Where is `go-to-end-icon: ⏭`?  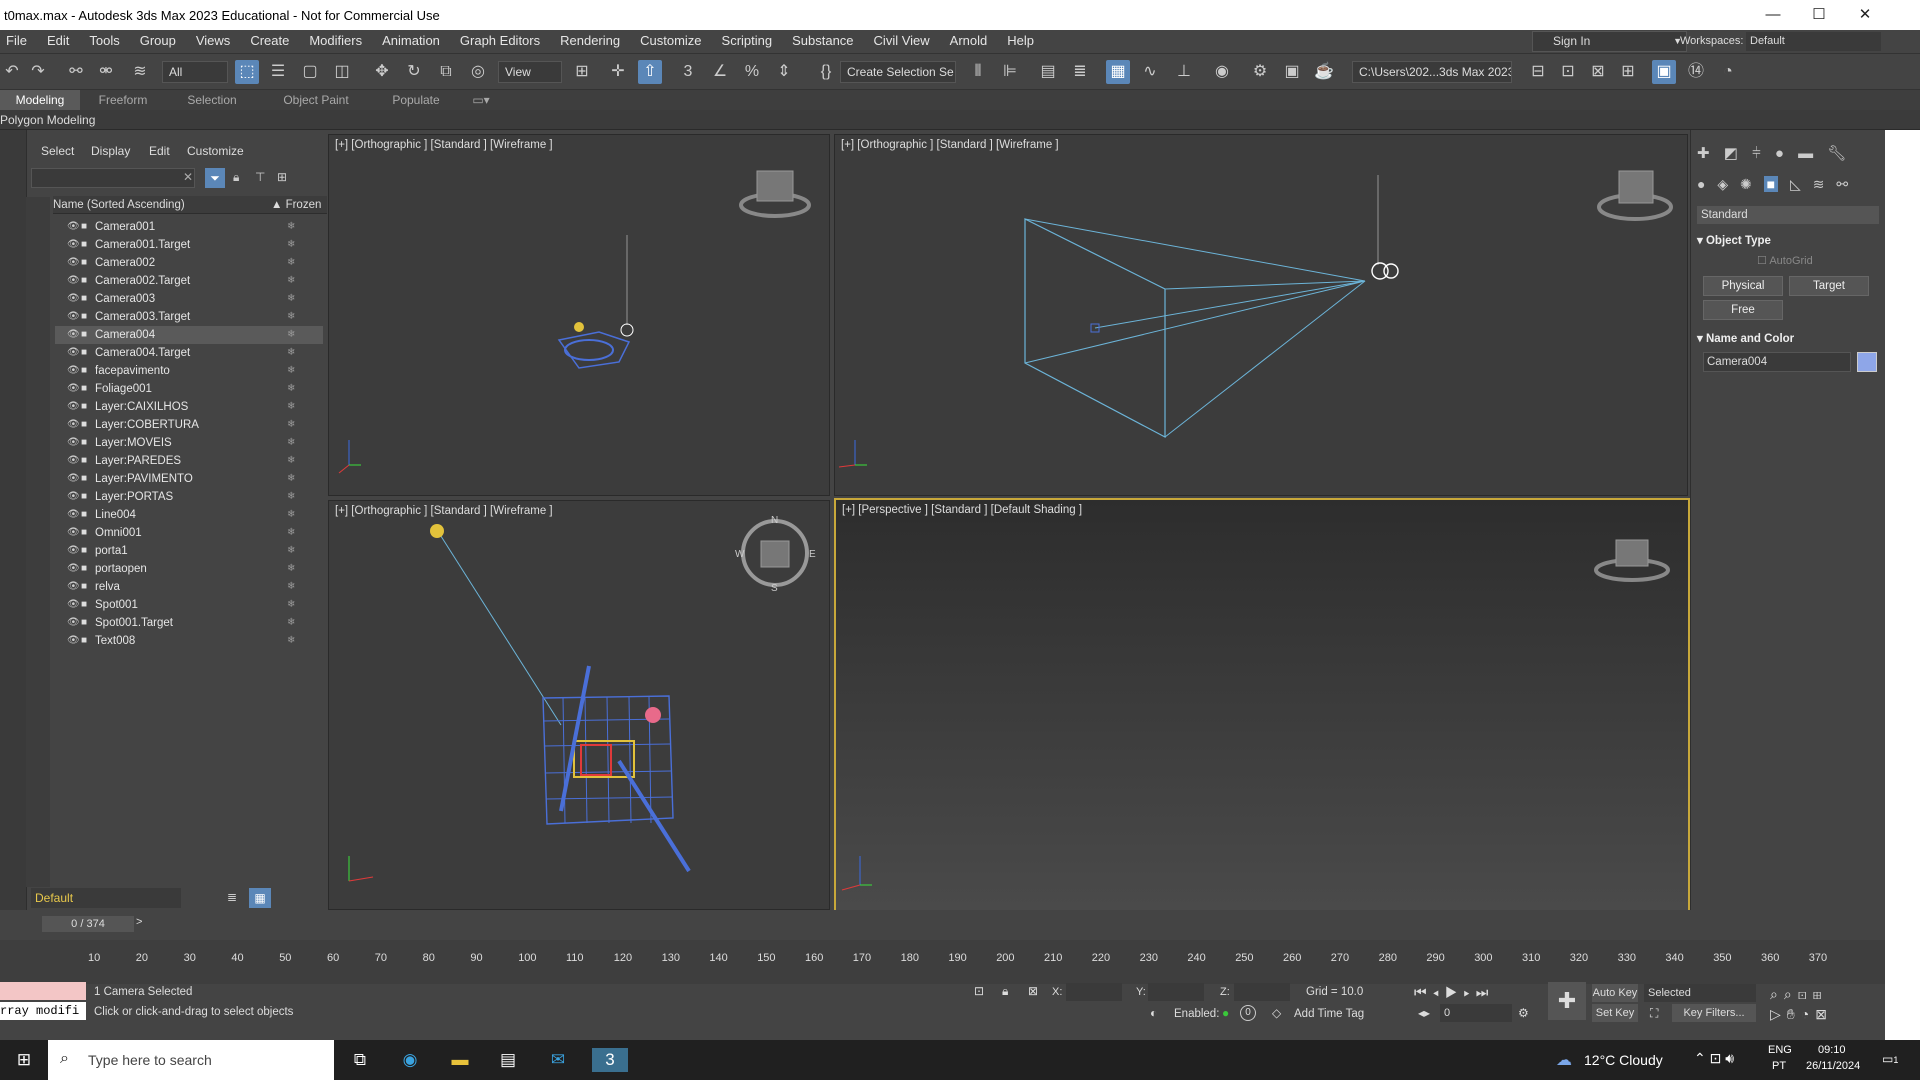 go-to-end-icon: ⏭ is located at coordinates (1485, 992).